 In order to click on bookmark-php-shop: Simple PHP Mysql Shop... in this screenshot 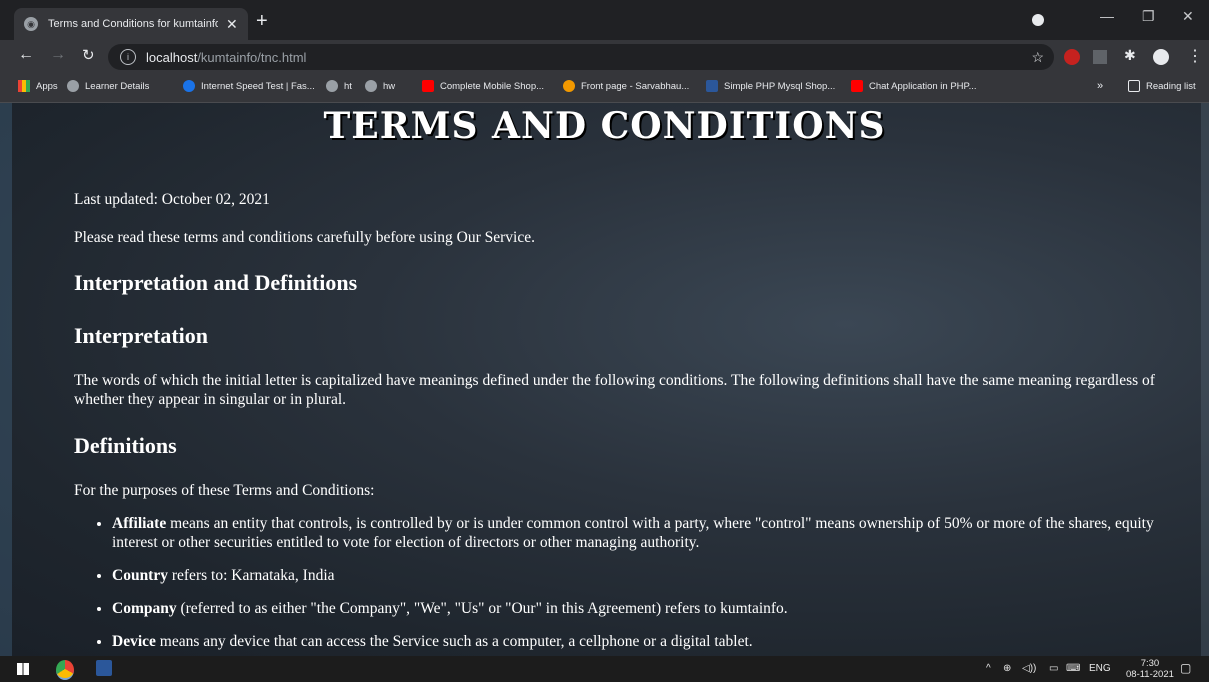, I will do `click(770, 86)`.